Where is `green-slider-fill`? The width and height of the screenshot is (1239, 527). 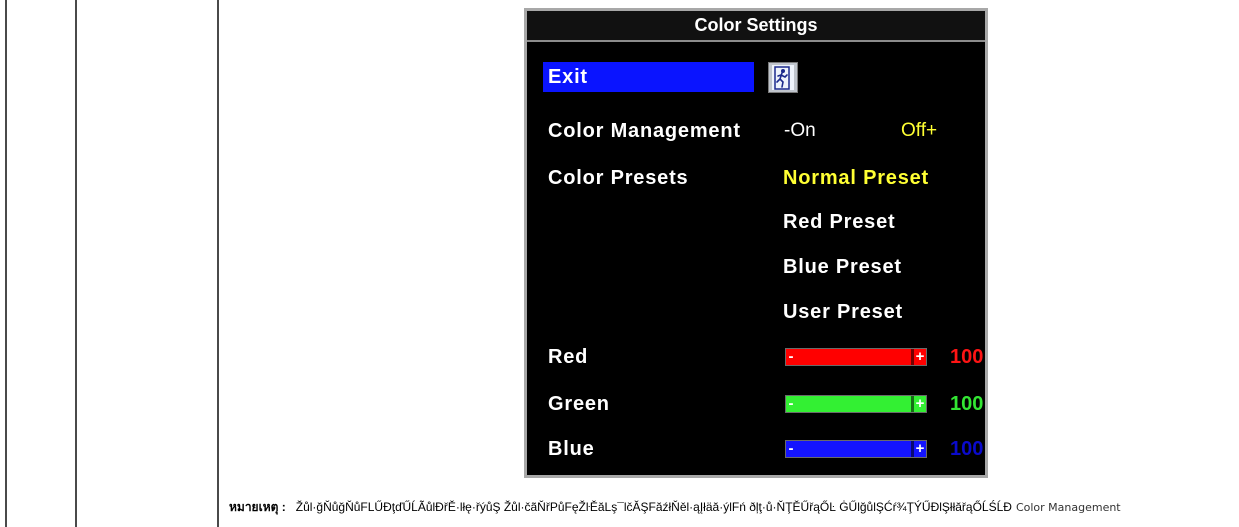 green-slider-fill is located at coordinates (853, 404).